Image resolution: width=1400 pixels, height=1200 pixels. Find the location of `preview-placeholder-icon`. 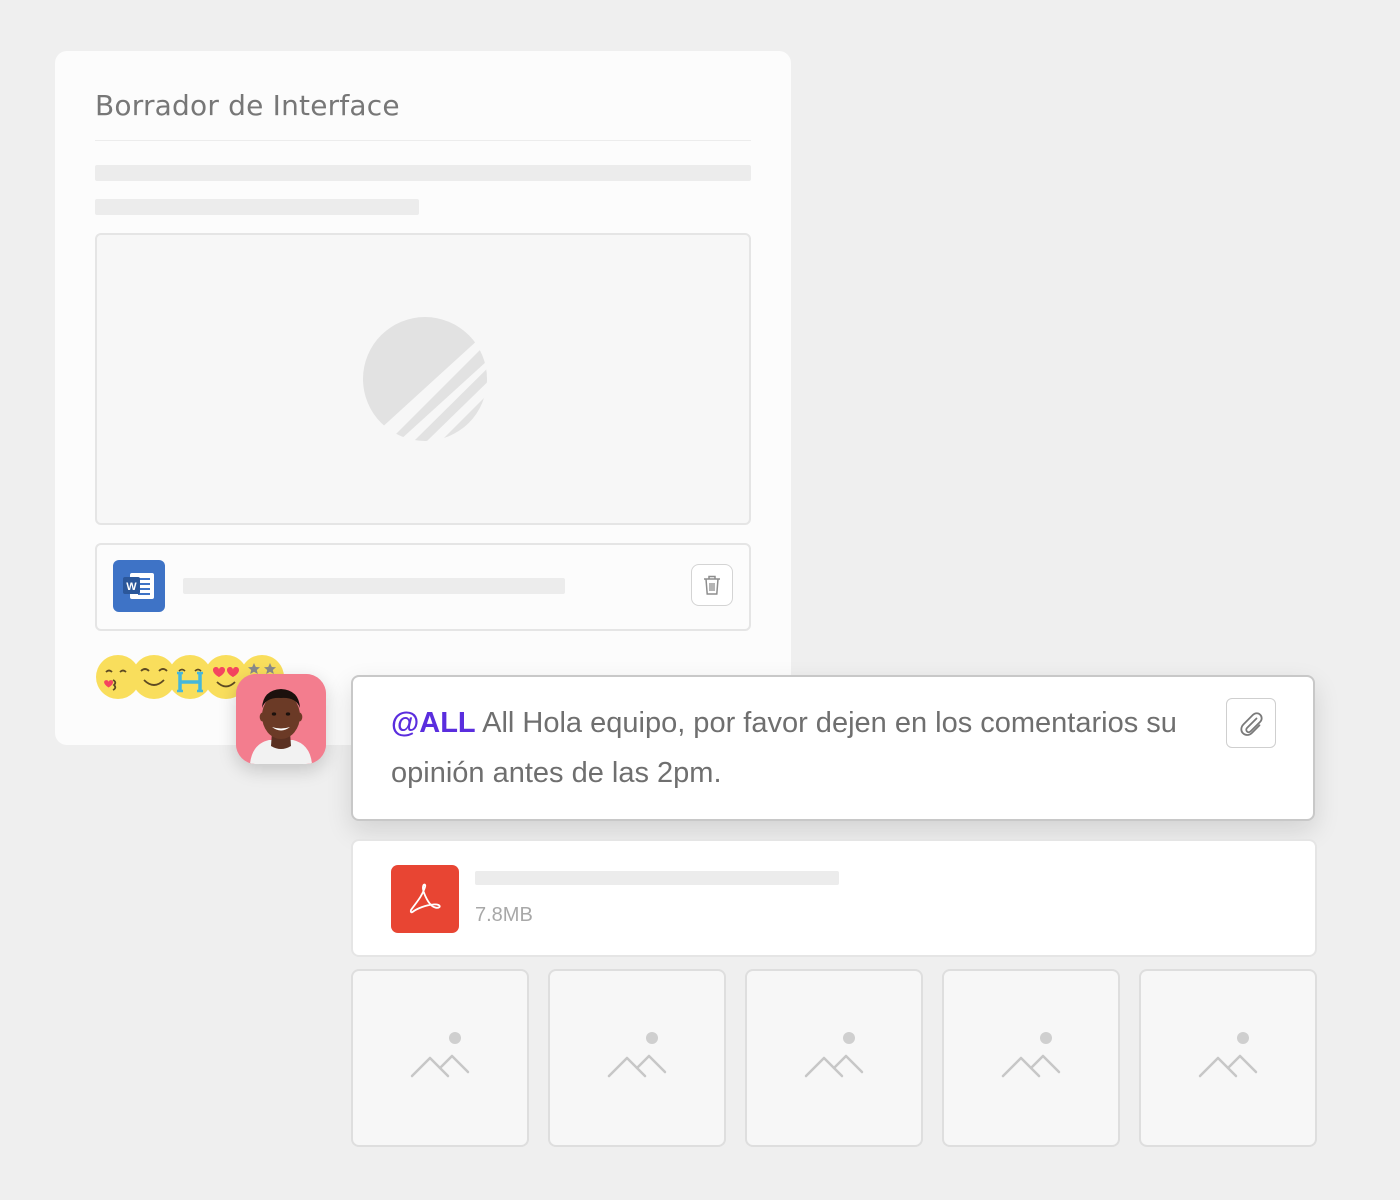

preview-placeholder-icon is located at coordinates (425, 379).